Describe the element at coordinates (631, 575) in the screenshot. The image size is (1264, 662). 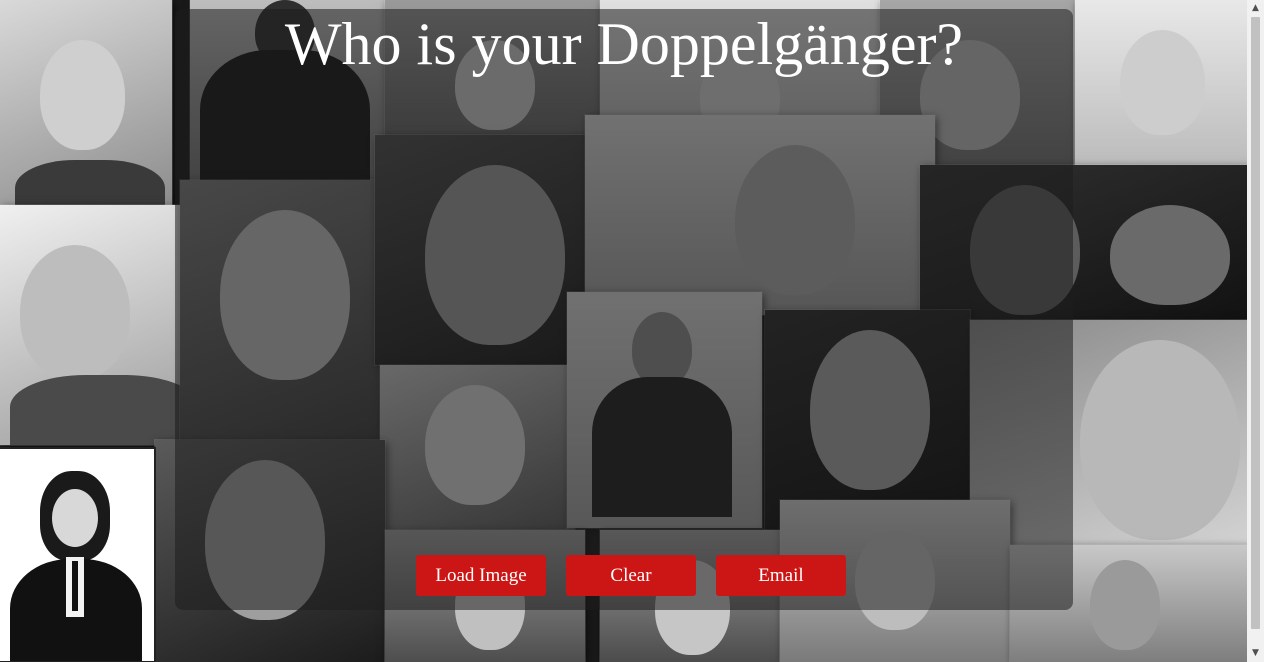
I see `clear-button: Clear` at that location.